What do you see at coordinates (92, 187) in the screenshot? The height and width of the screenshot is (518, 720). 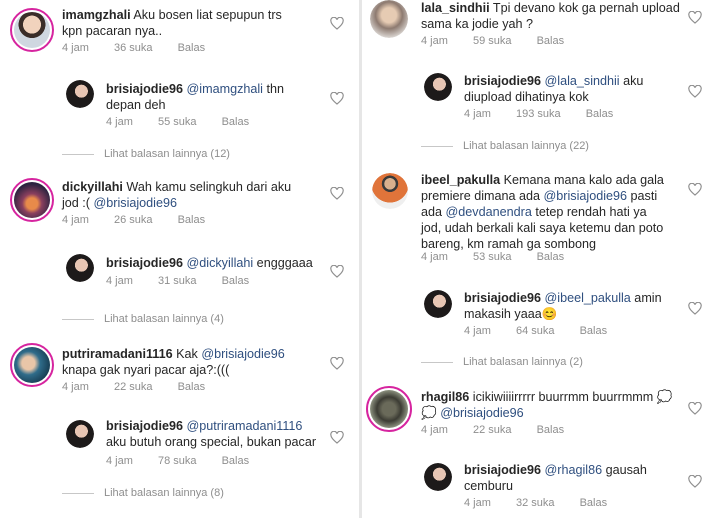 I see `comment-username: dickyillahi` at bounding box center [92, 187].